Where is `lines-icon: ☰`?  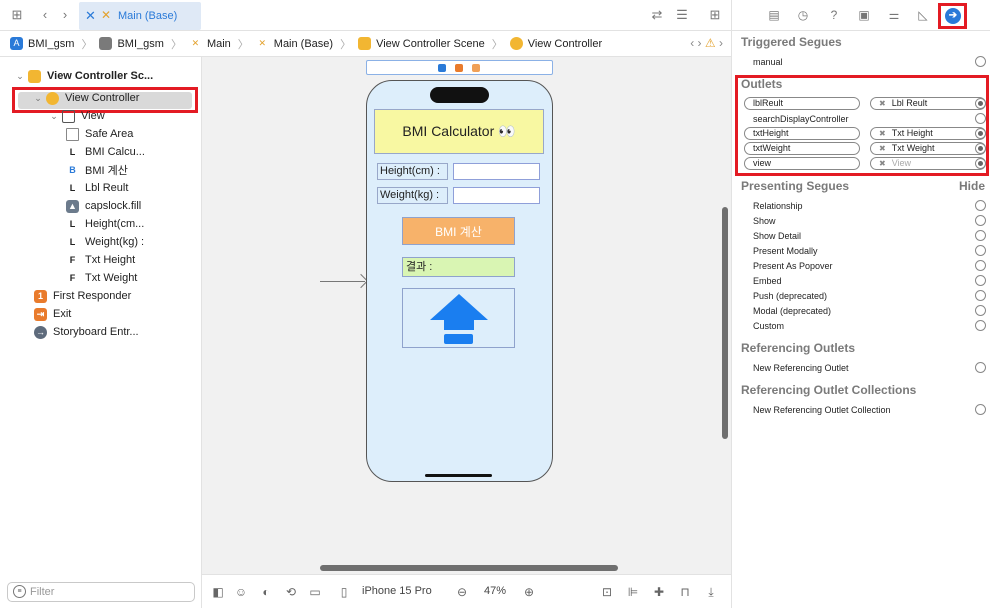
lines-icon: ☰ is located at coordinates (682, 15).